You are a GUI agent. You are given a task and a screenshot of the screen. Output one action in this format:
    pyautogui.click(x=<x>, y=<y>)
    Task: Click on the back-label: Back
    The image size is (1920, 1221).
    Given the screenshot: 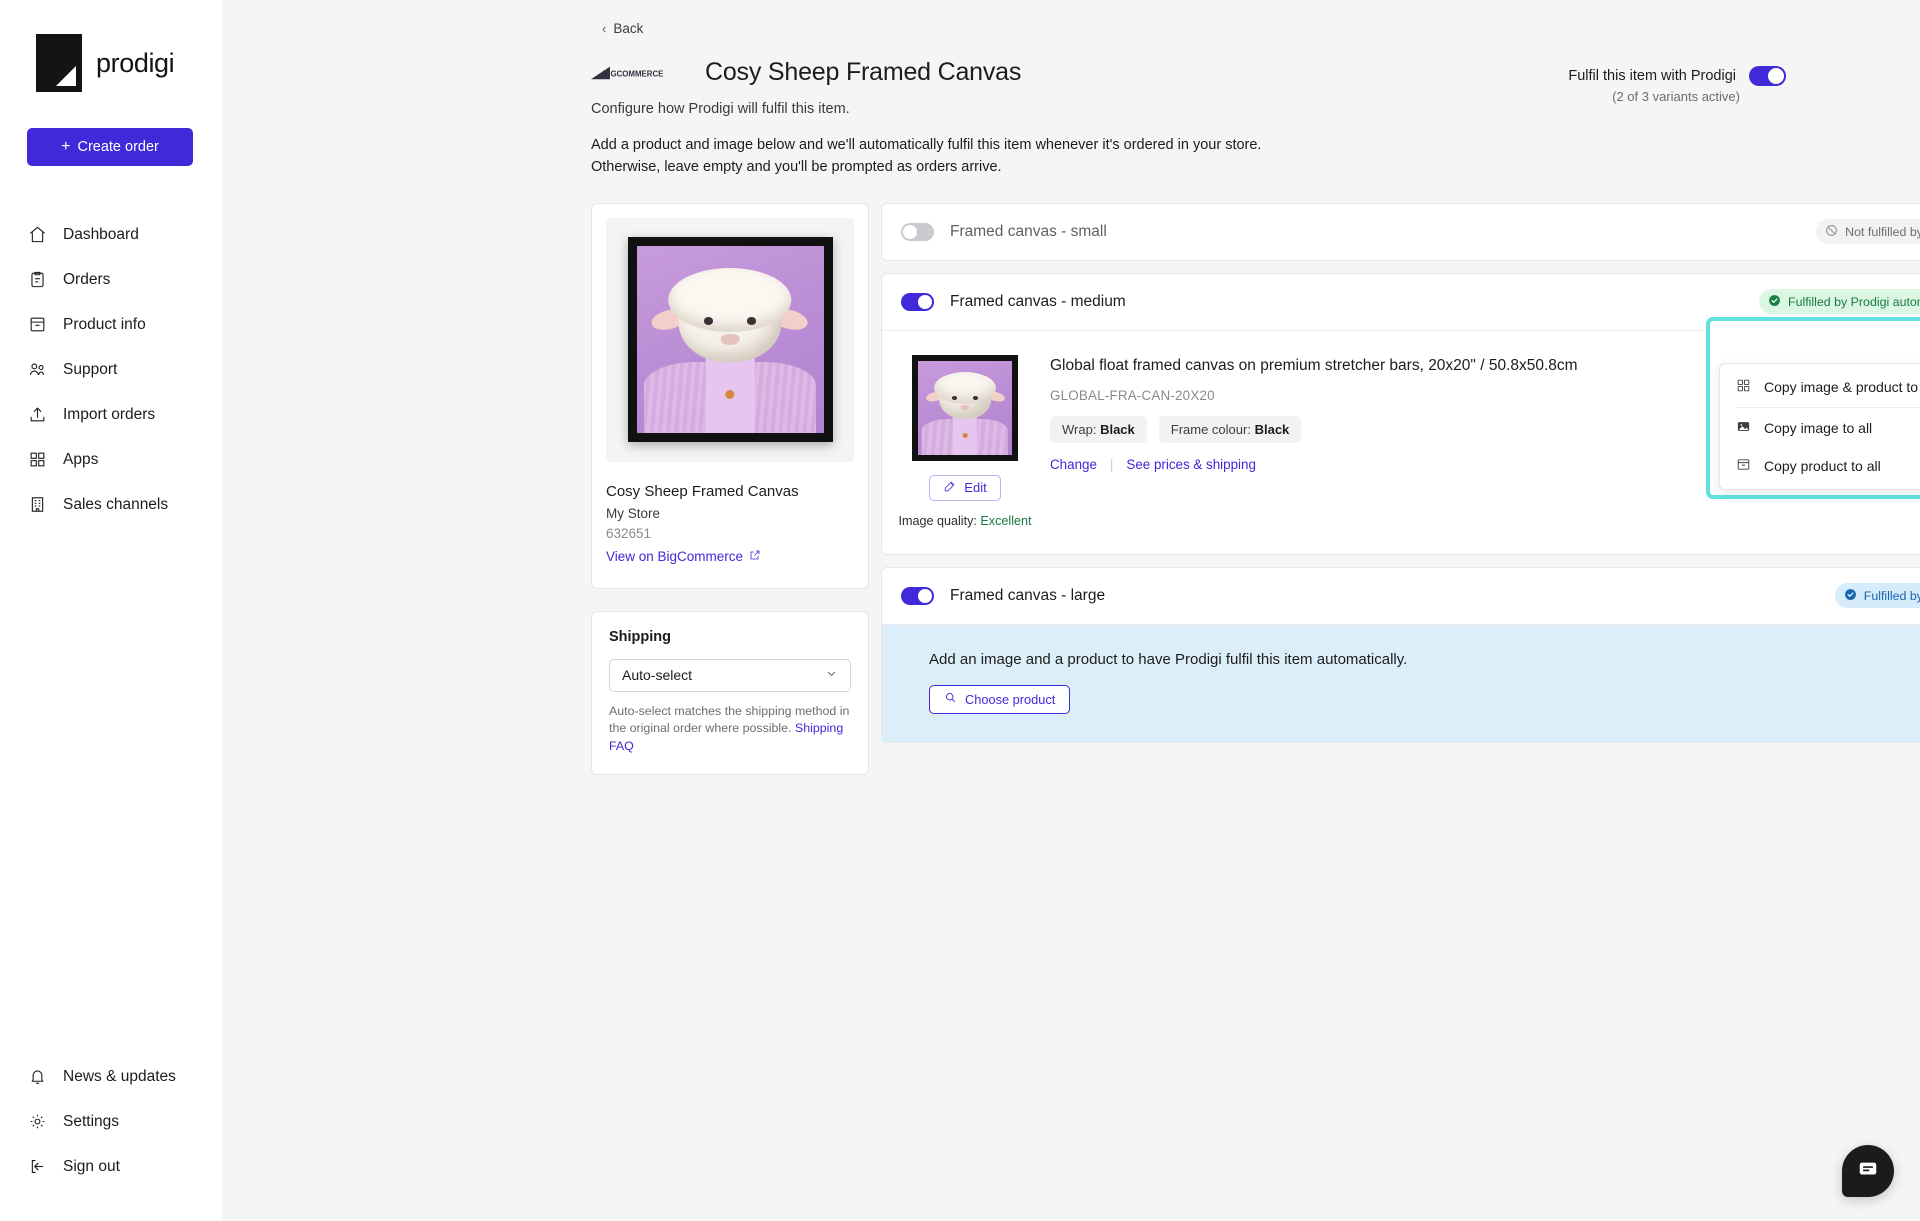 What is the action you would take?
    pyautogui.click(x=628, y=28)
    